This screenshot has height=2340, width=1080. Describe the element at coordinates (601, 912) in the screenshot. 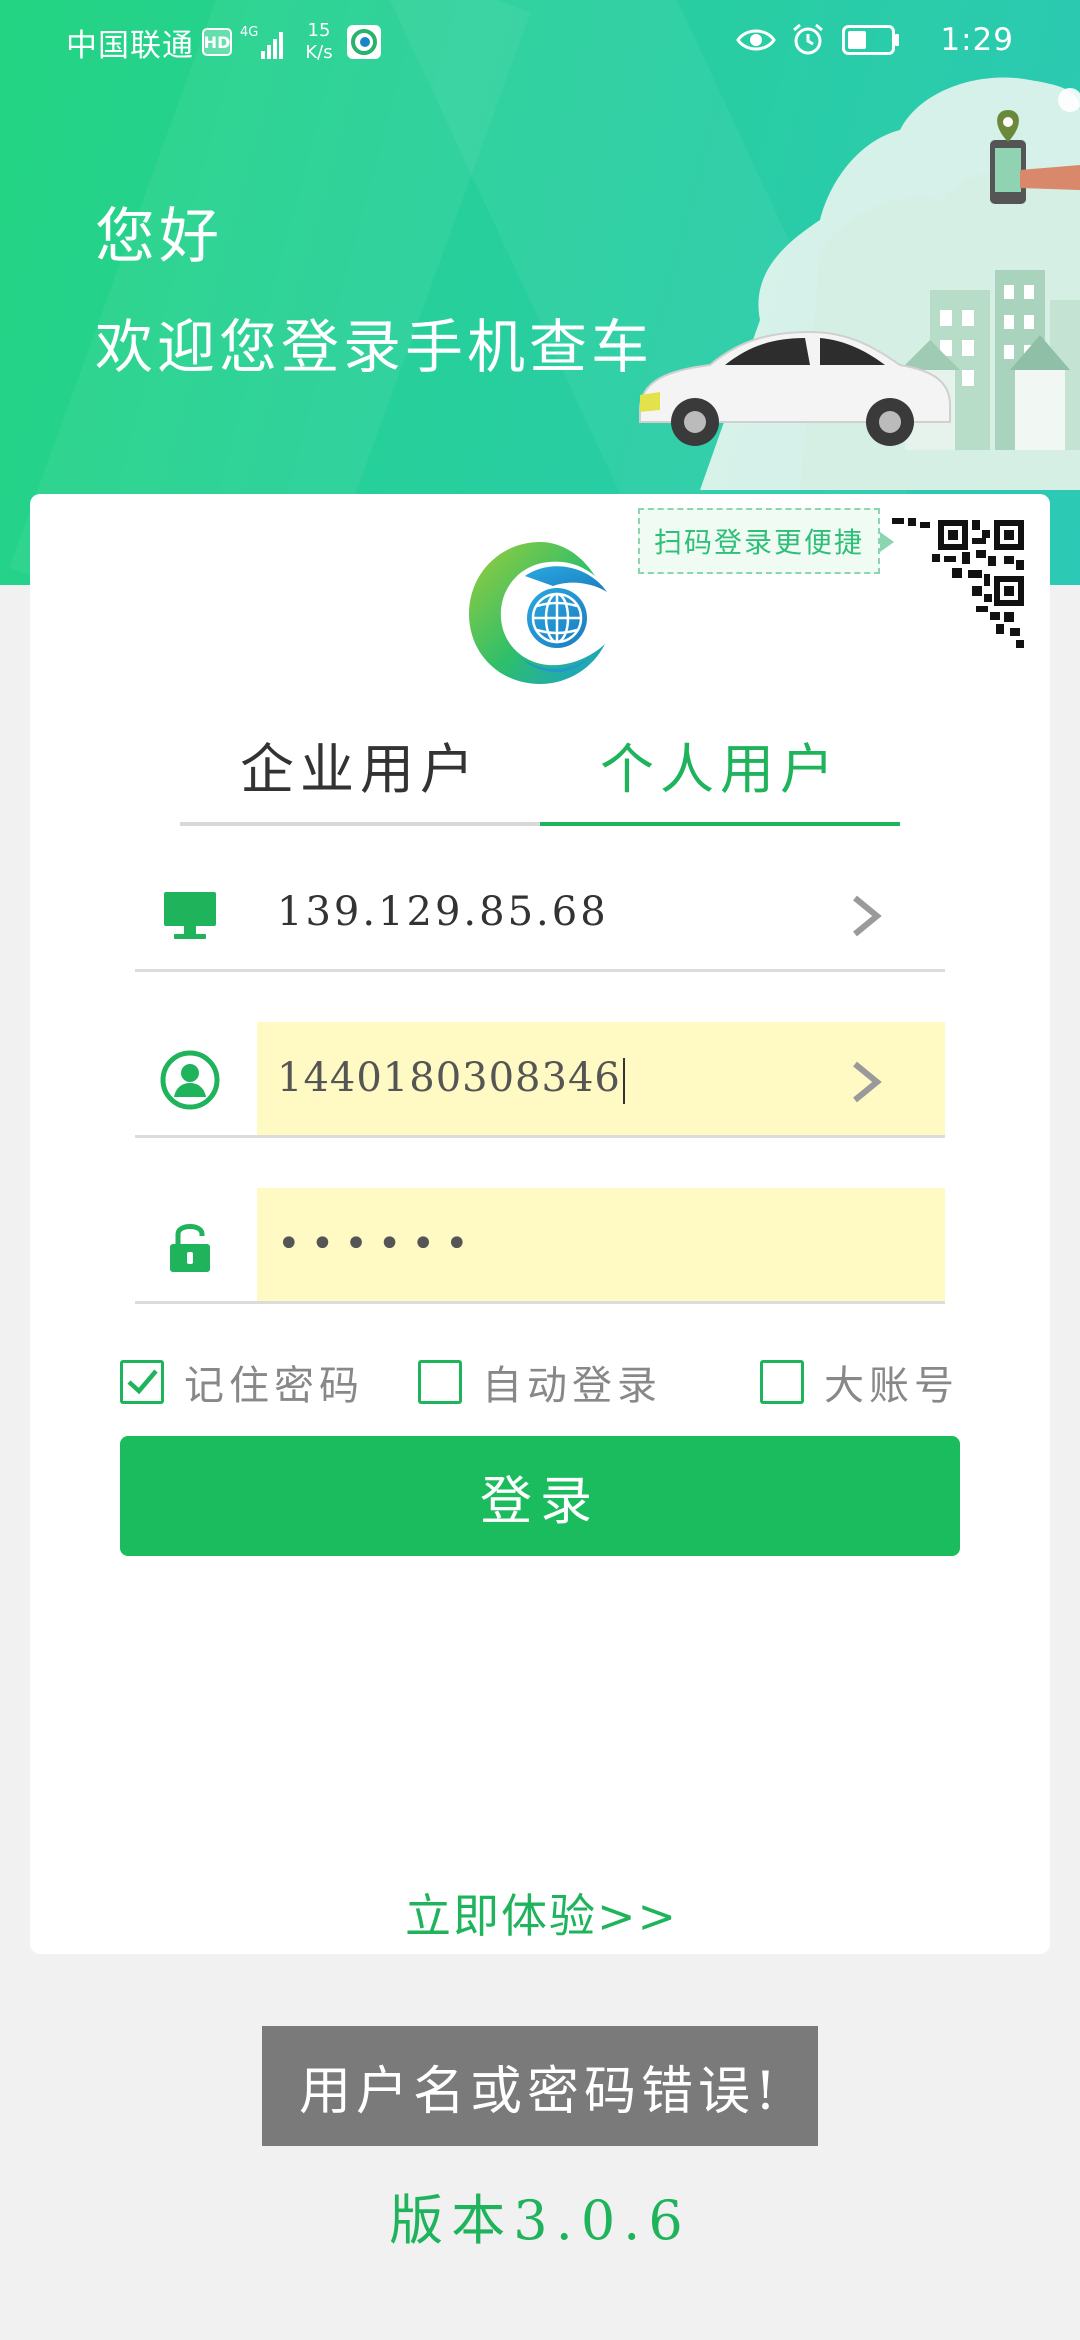

I see `server-address-field: 139.129.85.68` at that location.